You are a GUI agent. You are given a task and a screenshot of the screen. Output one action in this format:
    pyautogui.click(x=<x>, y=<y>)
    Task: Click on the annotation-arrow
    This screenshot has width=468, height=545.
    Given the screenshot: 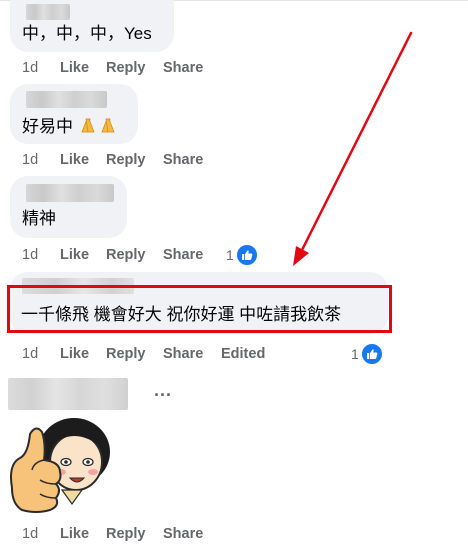 What is the action you would take?
    pyautogui.click(x=353, y=148)
    